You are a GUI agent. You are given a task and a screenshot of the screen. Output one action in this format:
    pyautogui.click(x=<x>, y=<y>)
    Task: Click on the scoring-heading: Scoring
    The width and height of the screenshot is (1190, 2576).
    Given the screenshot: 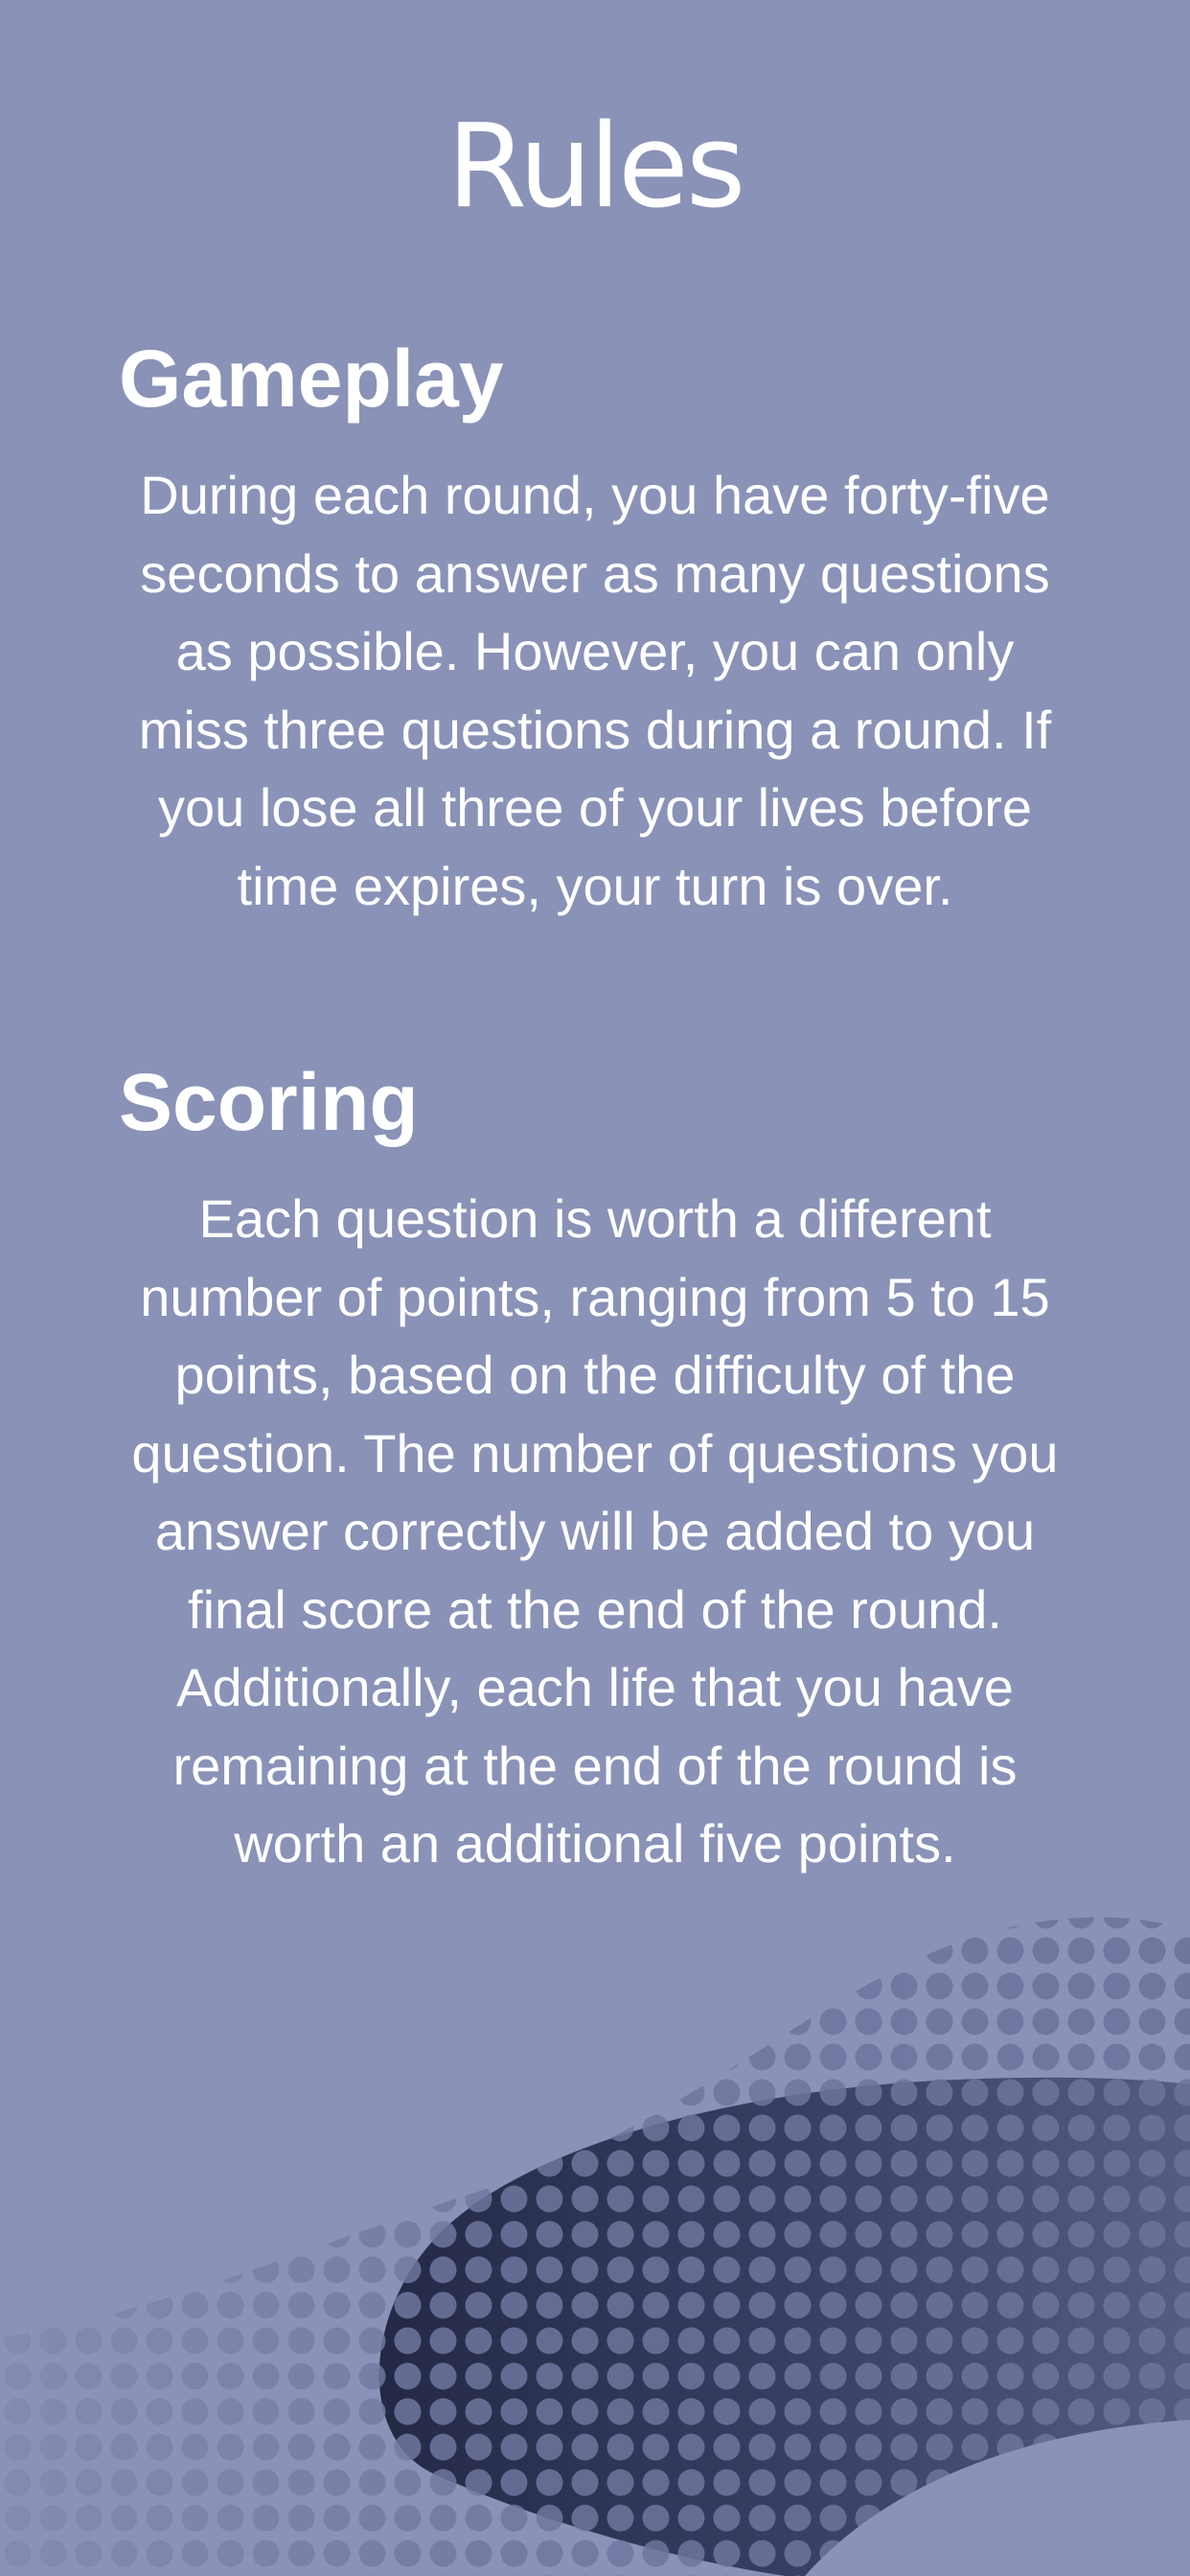 What is the action you would take?
    pyautogui.click(x=269, y=1102)
    